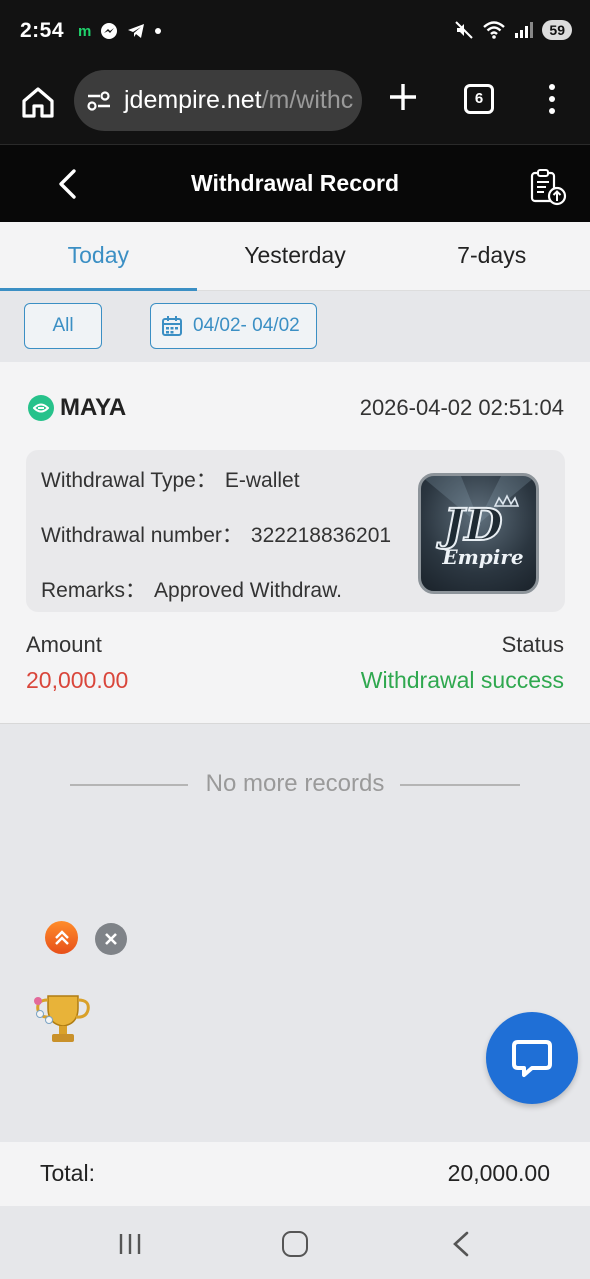 Image resolution: width=590 pixels, height=1279 pixels. What do you see at coordinates (491, 256) in the screenshot?
I see `tab-7-days: 7-days` at bounding box center [491, 256].